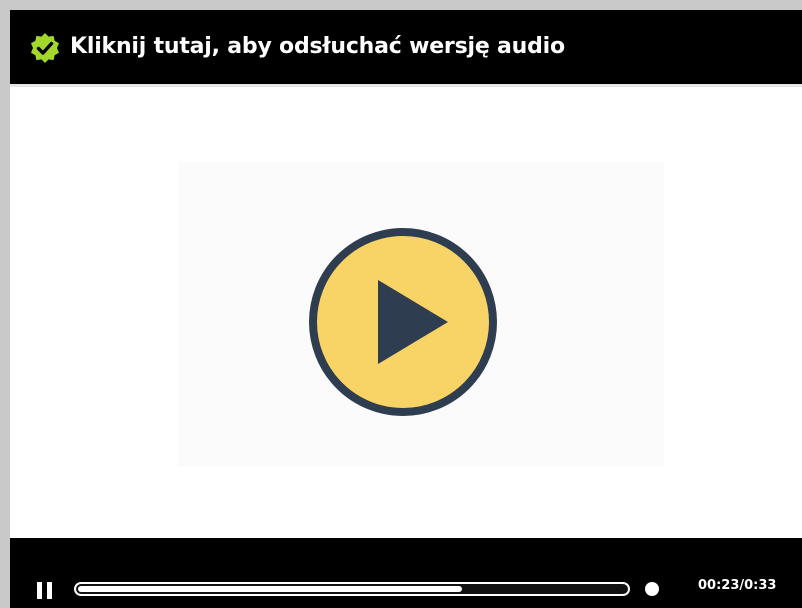 The image size is (802, 608). Describe the element at coordinates (737, 585) in the screenshot. I see `time-display: 00:23/0:33` at that location.